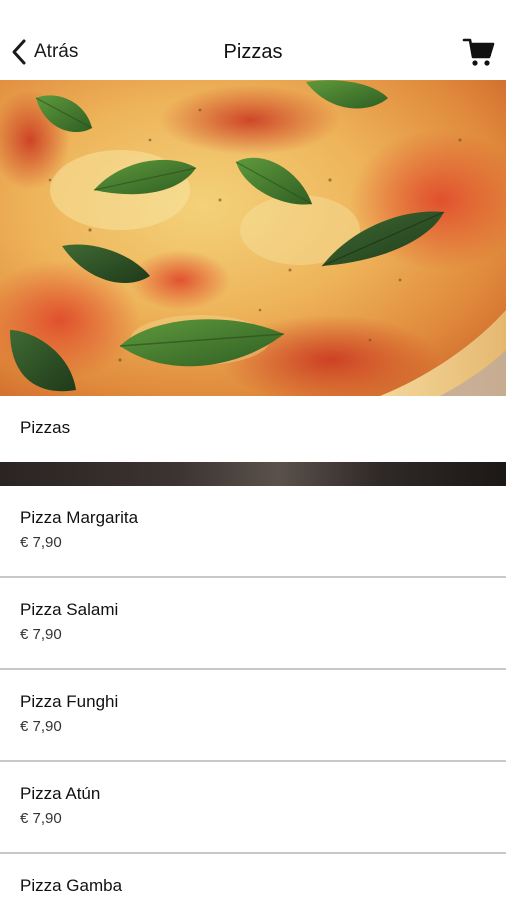  I want to click on category-label: Pizzas, so click(45, 427).